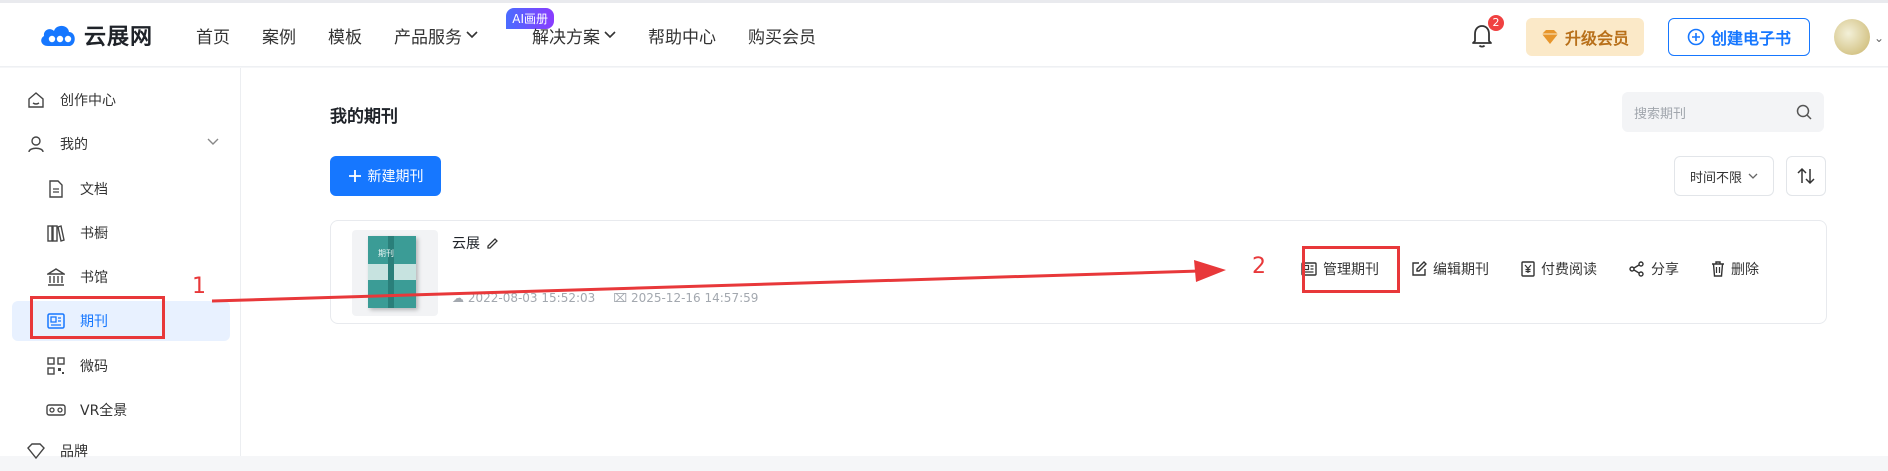 Image resolution: width=1888 pixels, height=471 pixels. What do you see at coordinates (36, 100) in the screenshot?
I see `home-icon` at bounding box center [36, 100].